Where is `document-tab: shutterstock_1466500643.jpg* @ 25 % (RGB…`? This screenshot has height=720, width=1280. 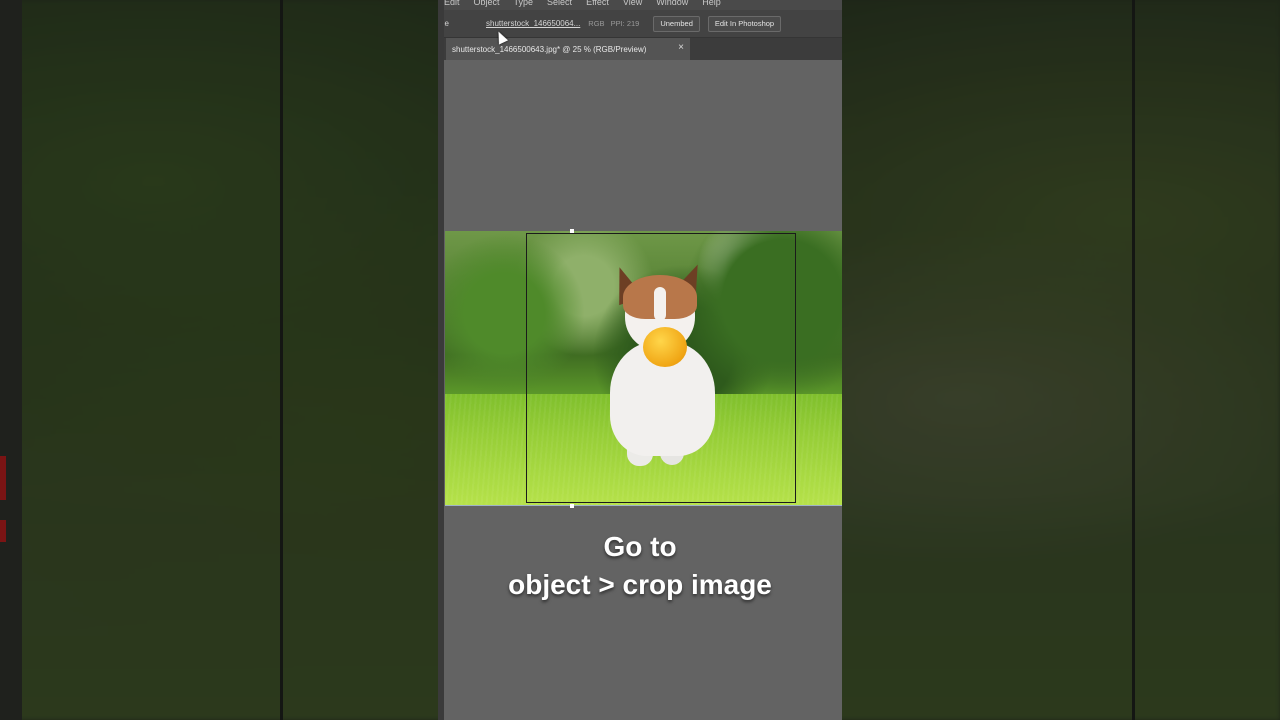
document-tab: shutterstock_1466500643.jpg* @ 25 % (RGB… is located at coordinates (568, 49).